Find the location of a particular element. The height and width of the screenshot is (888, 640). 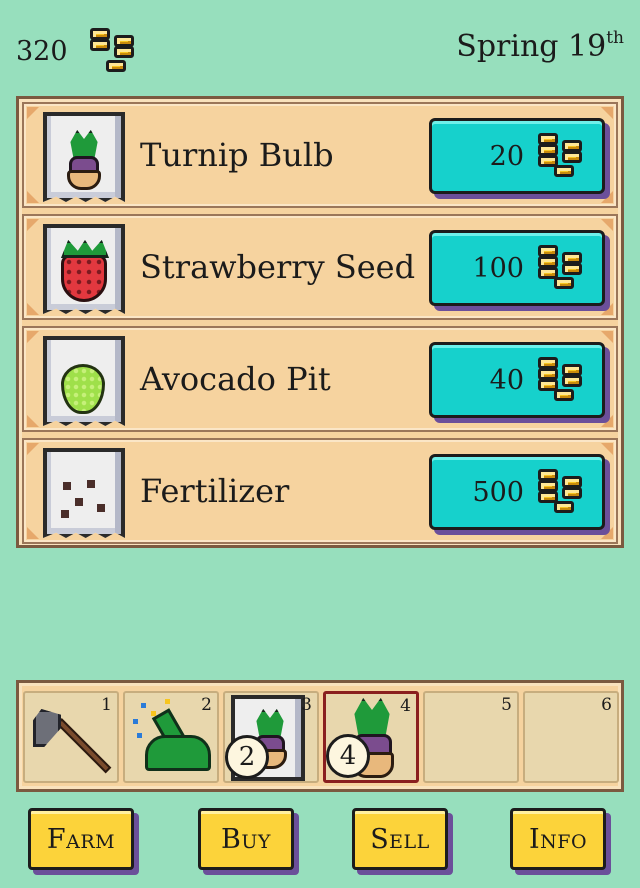

shop-item-avocado-pit: Avocado Pit 40 is located at coordinates (320, 379).